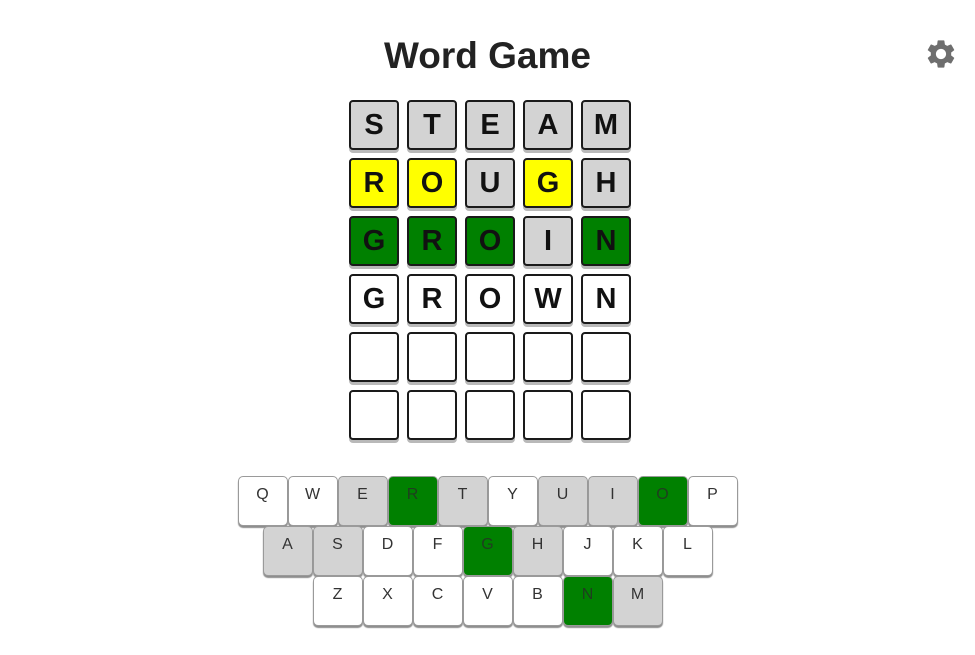 This screenshot has height=655, width=975. I want to click on board-tile: T, so click(432, 125).